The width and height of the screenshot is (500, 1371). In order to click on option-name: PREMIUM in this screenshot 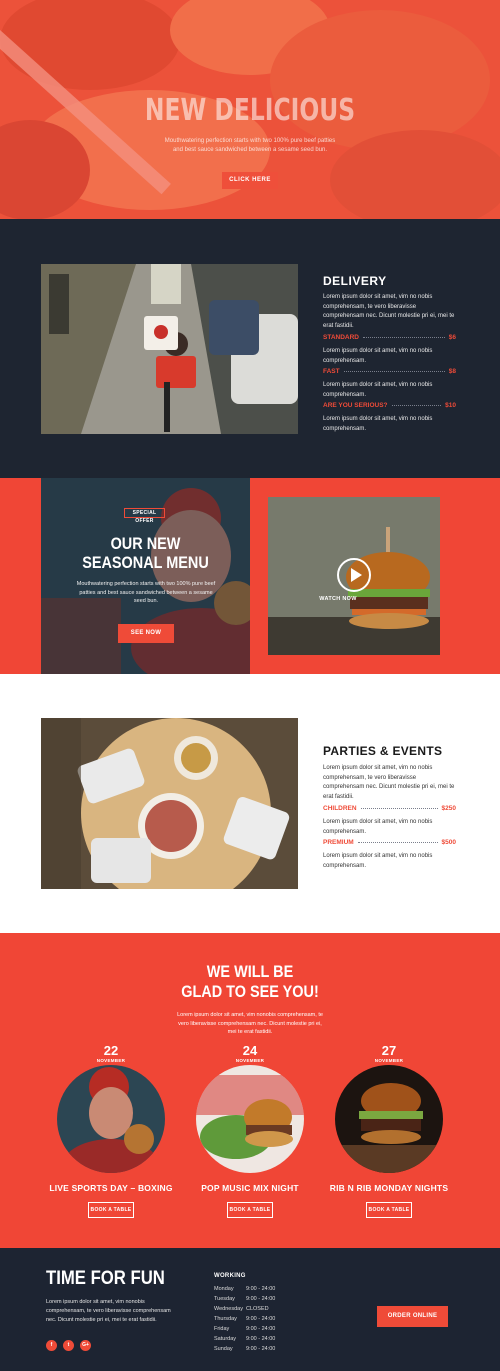, I will do `click(338, 842)`.